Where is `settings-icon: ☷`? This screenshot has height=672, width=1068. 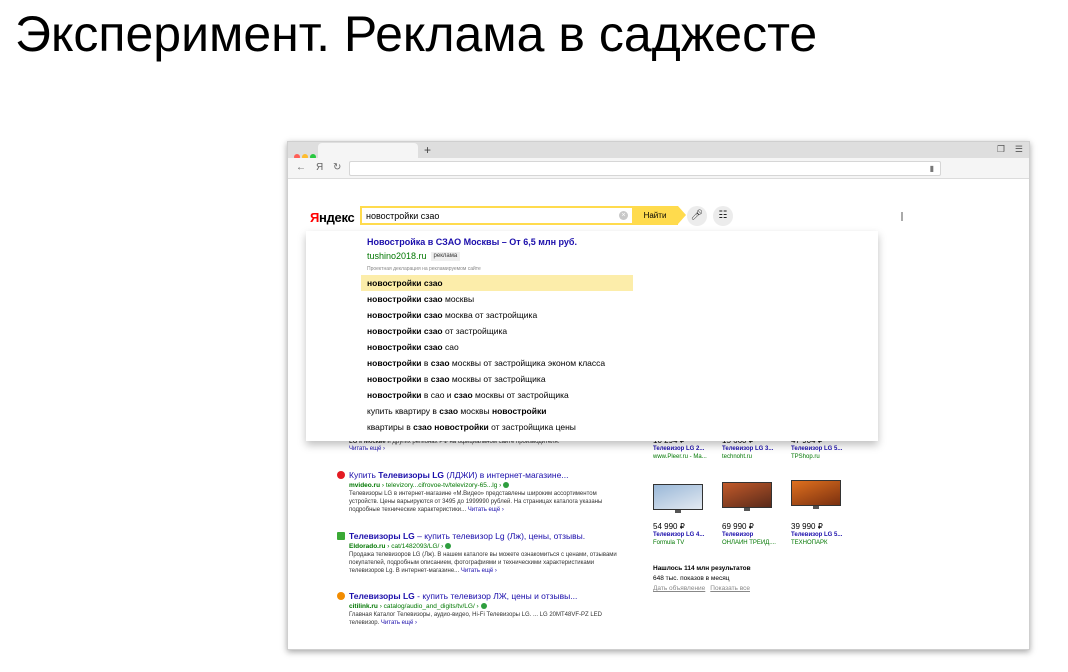
settings-icon: ☷ is located at coordinates (723, 216).